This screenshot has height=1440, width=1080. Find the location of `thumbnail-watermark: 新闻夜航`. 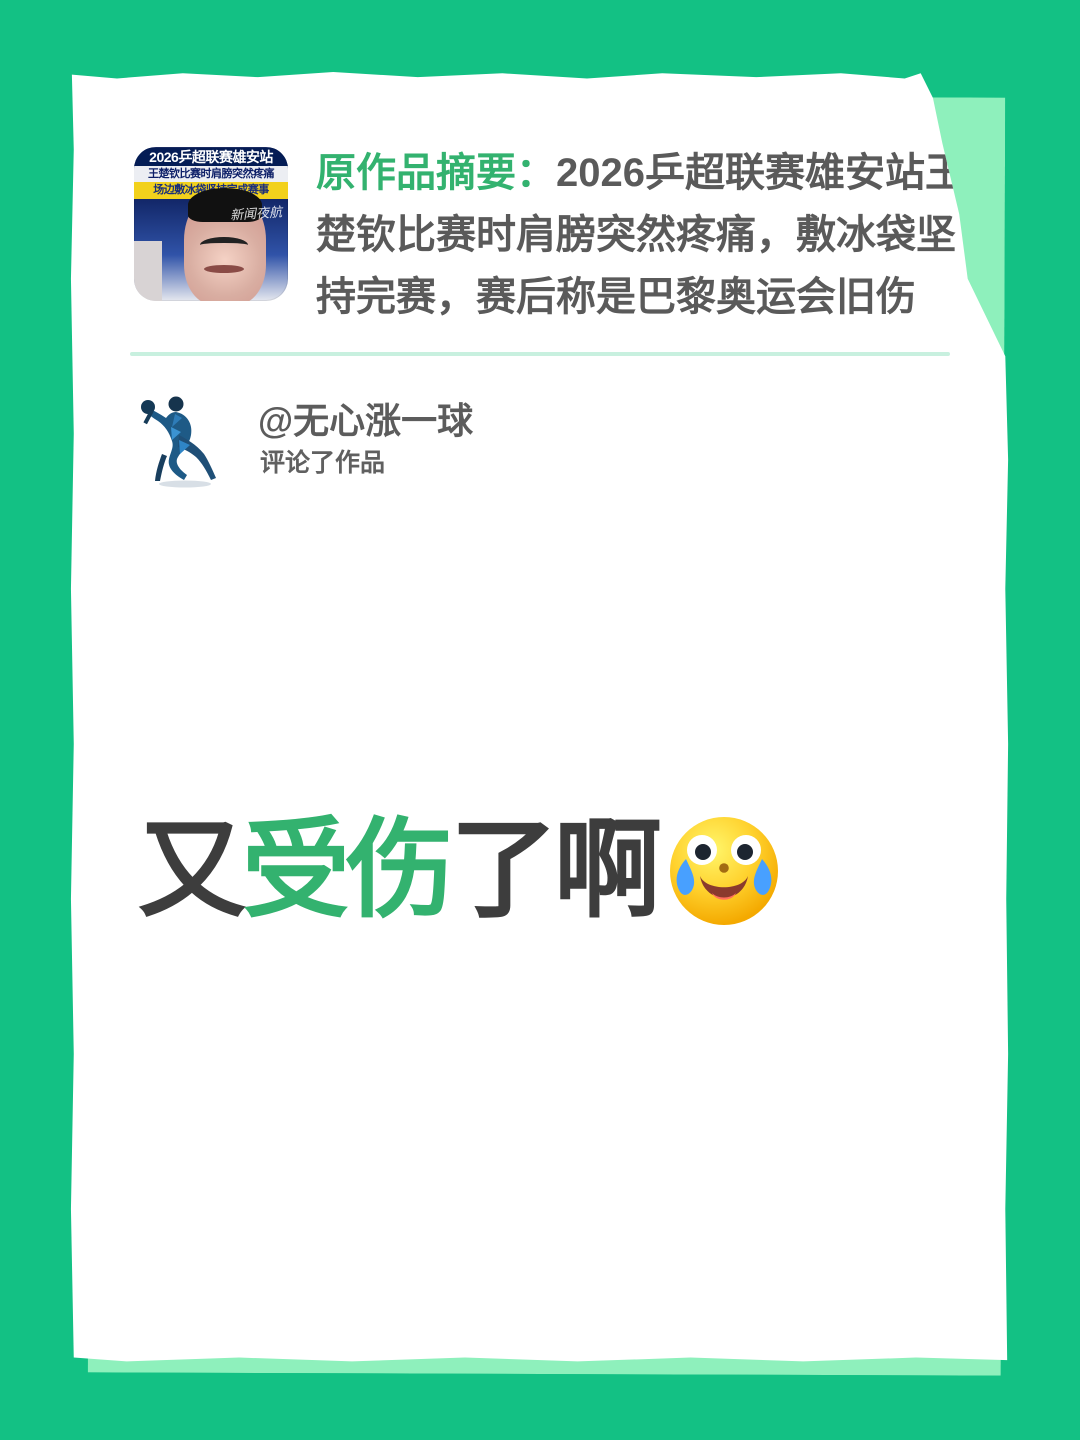

thumbnail-watermark: 新闻夜航 is located at coordinates (256, 213).